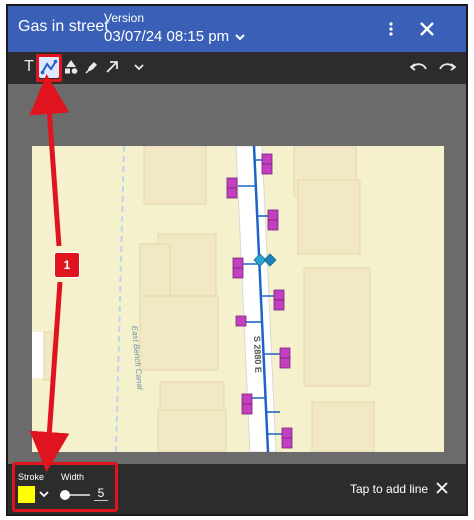  I want to click on step-badge: 1, so click(67, 265).